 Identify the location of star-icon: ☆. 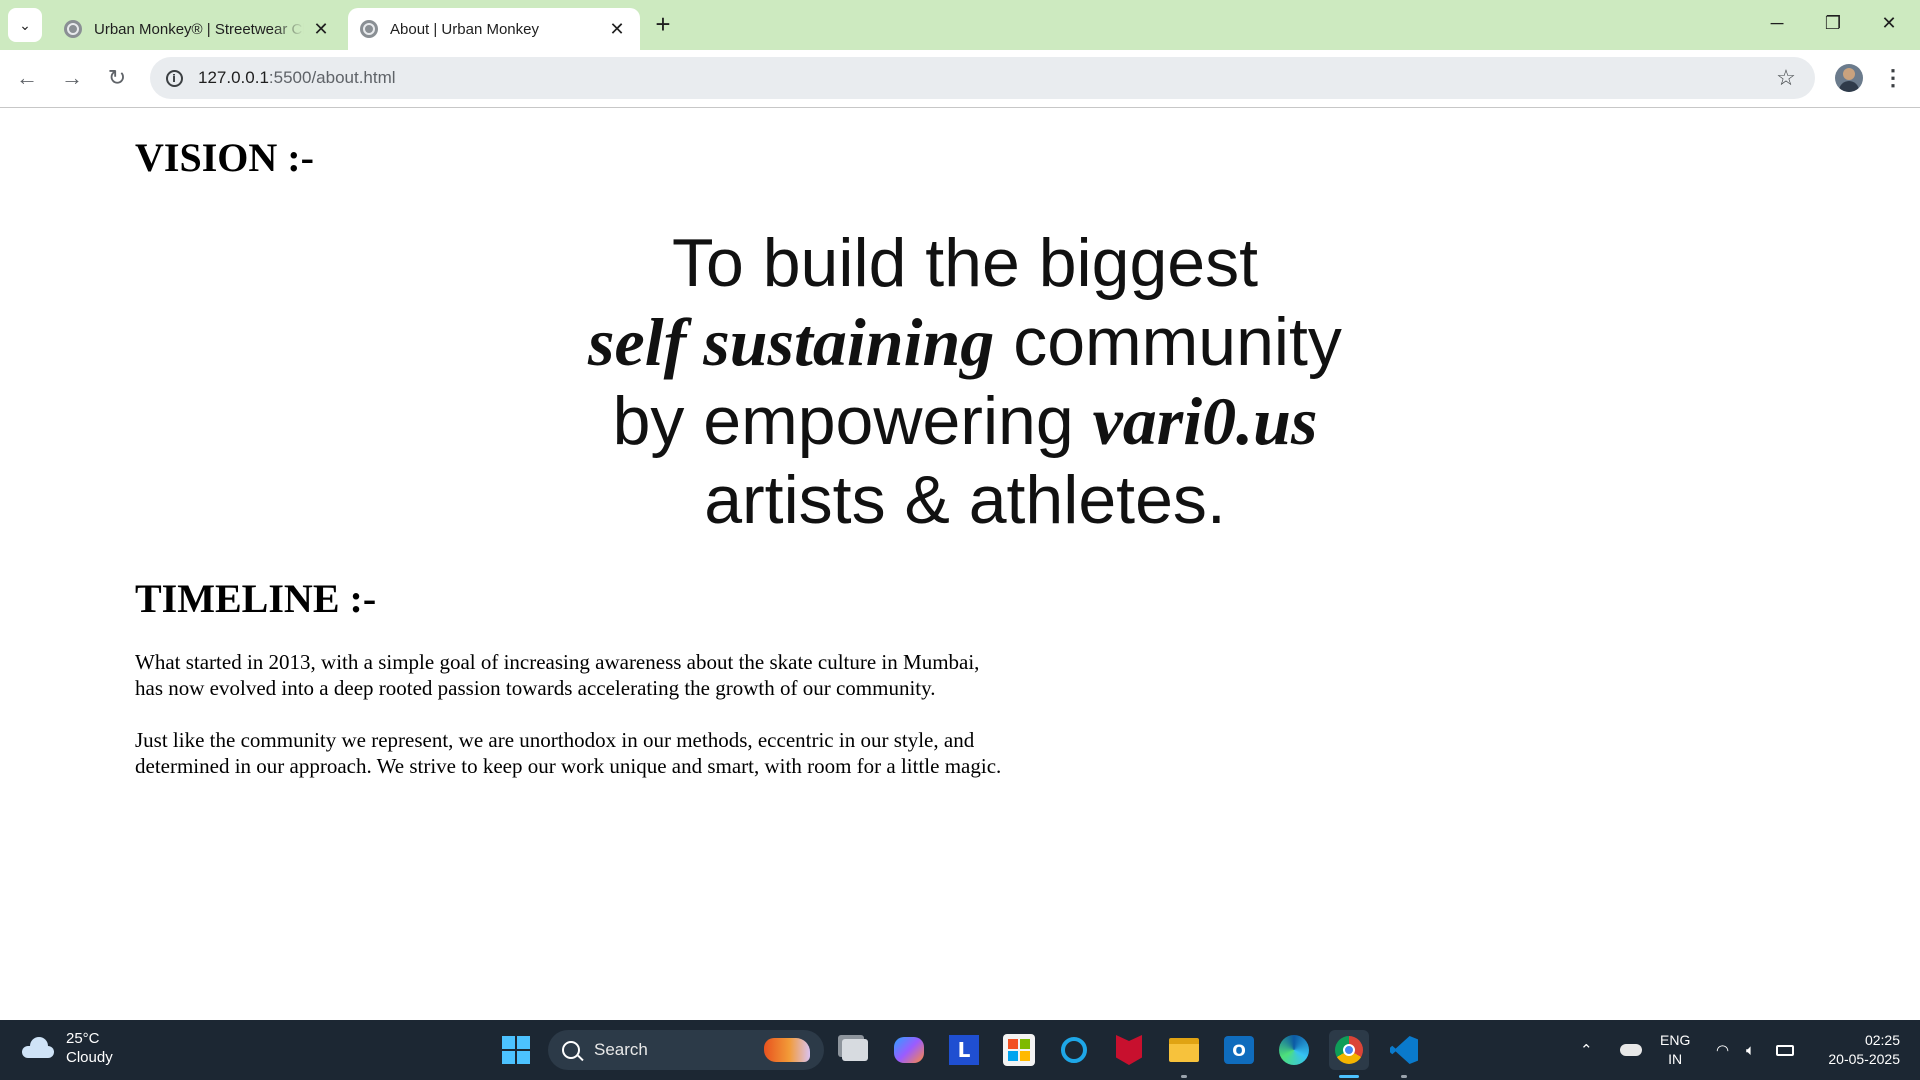
(1786, 77).